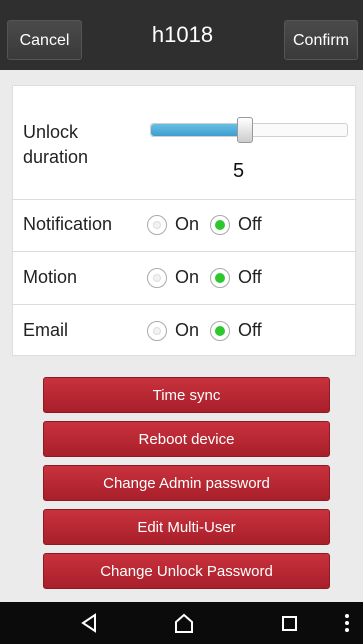 This screenshot has height=644, width=363. I want to click on slider-thumb, so click(245, 130).